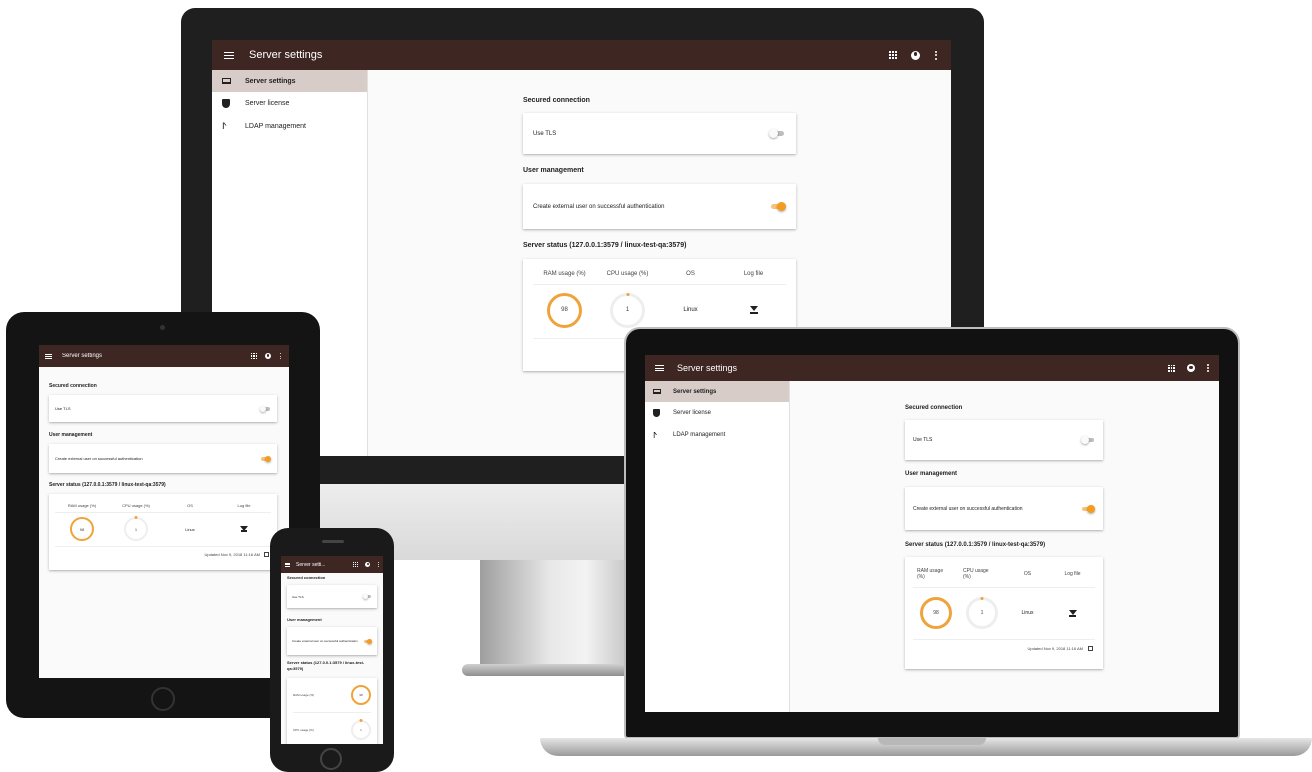 Image resolution: width=1312 pixels, height=772 pixels. I want to click on cpu-usage-row: CPU usage (%) 1, so click(332, 730).